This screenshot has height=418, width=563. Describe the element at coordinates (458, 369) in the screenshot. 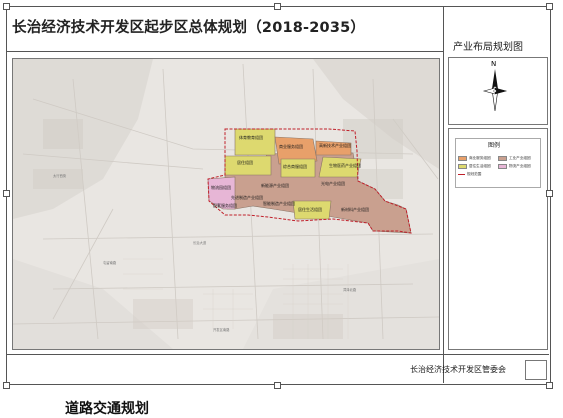

I see `footer-organization: 长治经济技术开发区管委会` at that location.